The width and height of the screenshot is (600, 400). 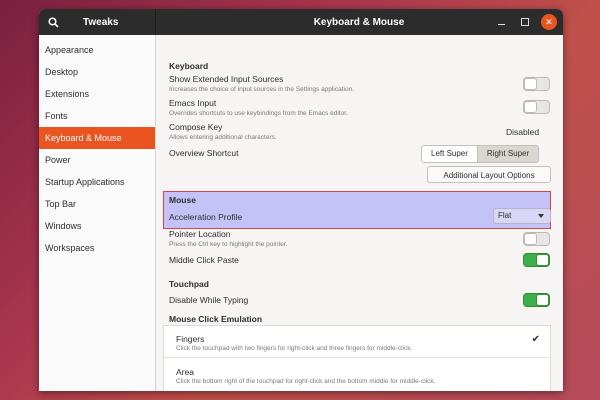 I want to click on disable-while-typing-toggle, so click(x=536, y=300).